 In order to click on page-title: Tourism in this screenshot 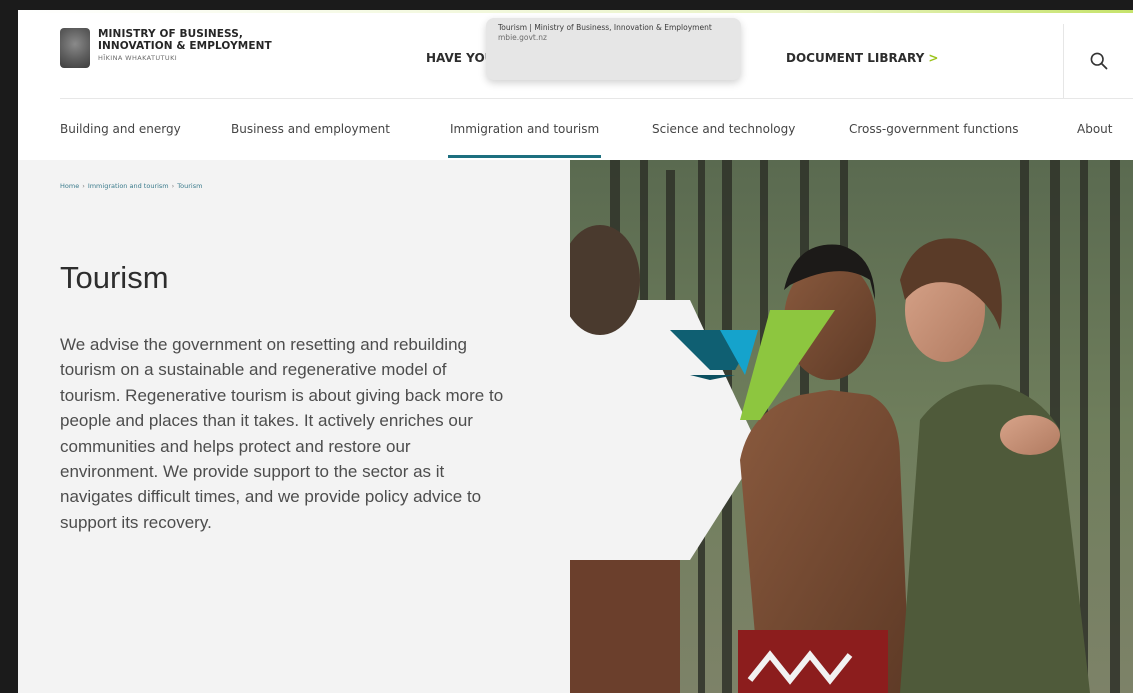, I will do `click(114, 277)`.